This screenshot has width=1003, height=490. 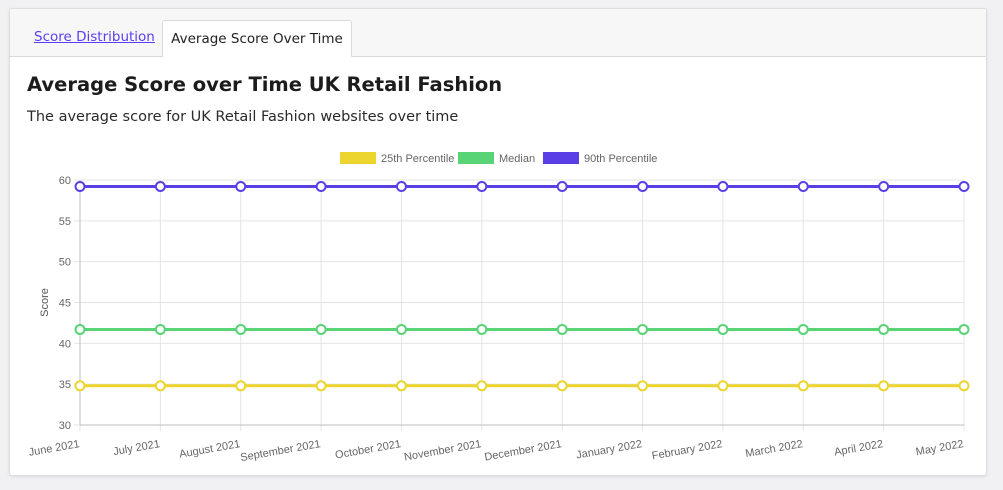 What do you see at coordinates (65, 426) in the screenshot?
I see `y-tick-label: 30` at bounding box center [65, 426].